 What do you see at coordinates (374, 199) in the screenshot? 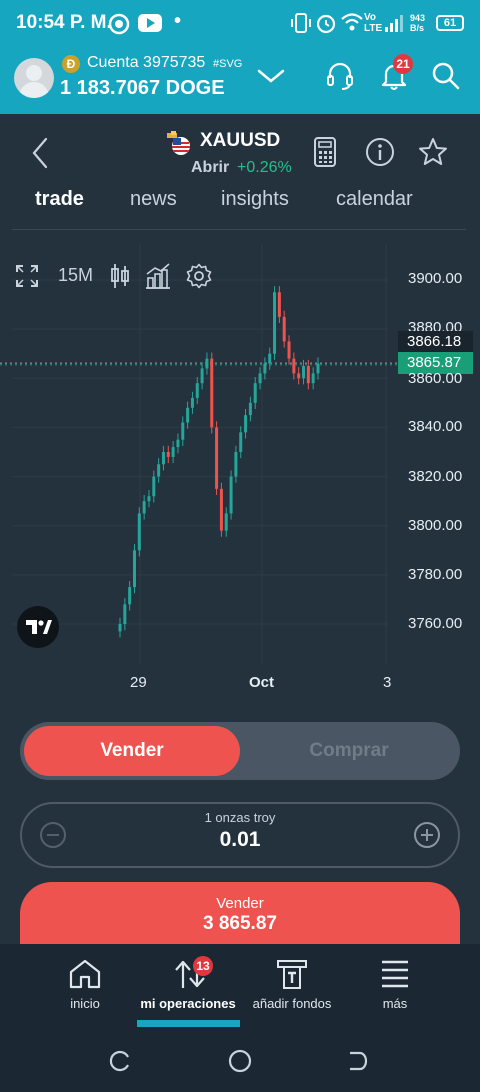
I see `tab-calendar: calendar` at bounding box center [374, 199].